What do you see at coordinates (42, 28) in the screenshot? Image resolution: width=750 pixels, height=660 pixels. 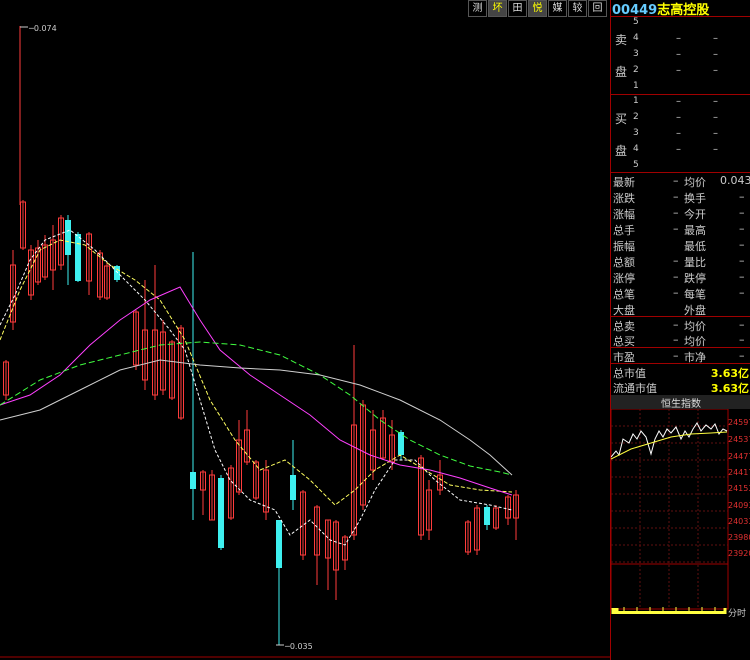 I see `price-high-label: ─0.074` at bounding box center [42, 28].